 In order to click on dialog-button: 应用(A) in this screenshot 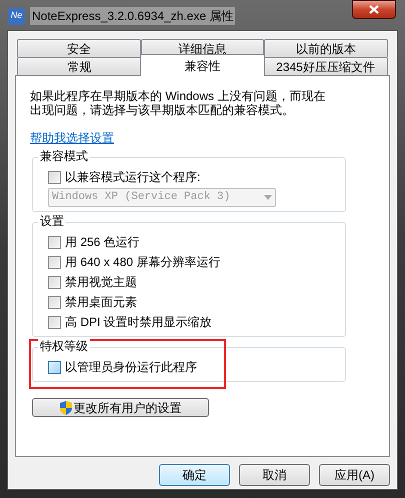, I will do `click(354, 475)`.